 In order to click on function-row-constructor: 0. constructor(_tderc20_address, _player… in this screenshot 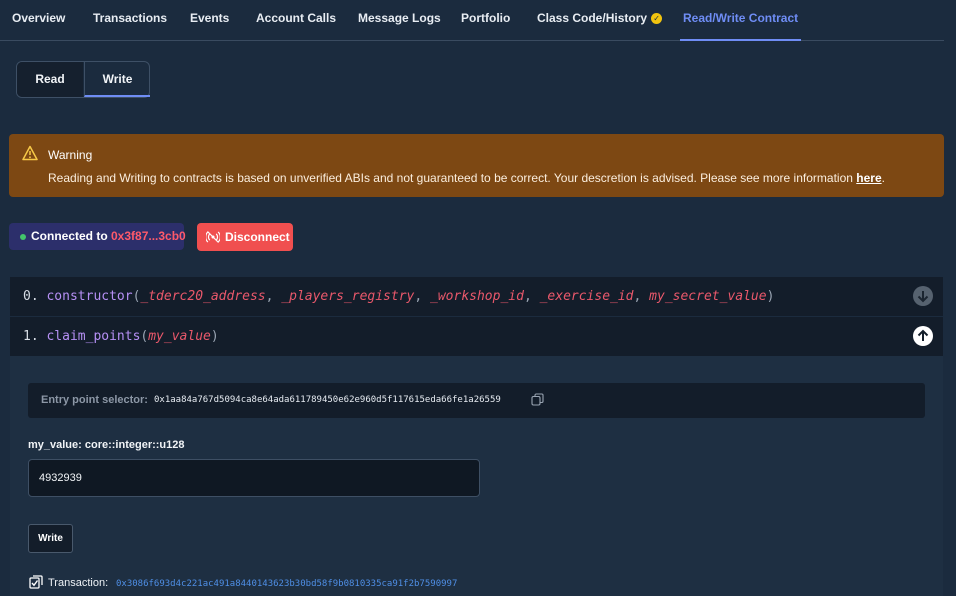, I will do `click(476, 296)`.